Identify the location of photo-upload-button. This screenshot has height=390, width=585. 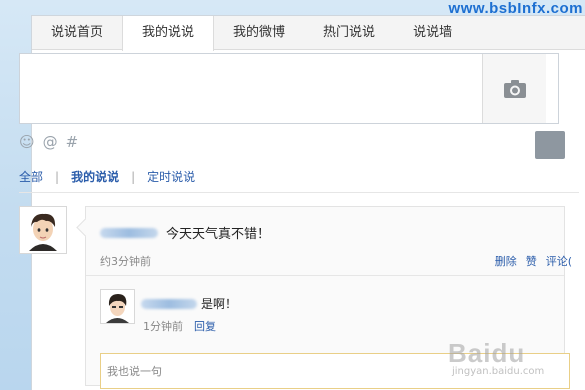
(514, 88).